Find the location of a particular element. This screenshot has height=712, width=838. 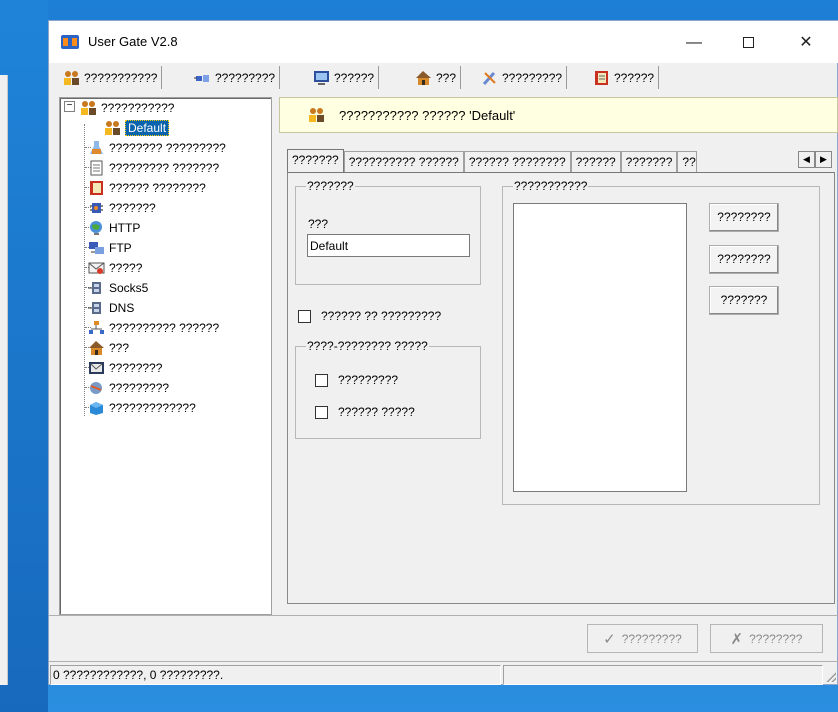

toolbar-monitor-label: ?????? is located at coordinates (354, 77).